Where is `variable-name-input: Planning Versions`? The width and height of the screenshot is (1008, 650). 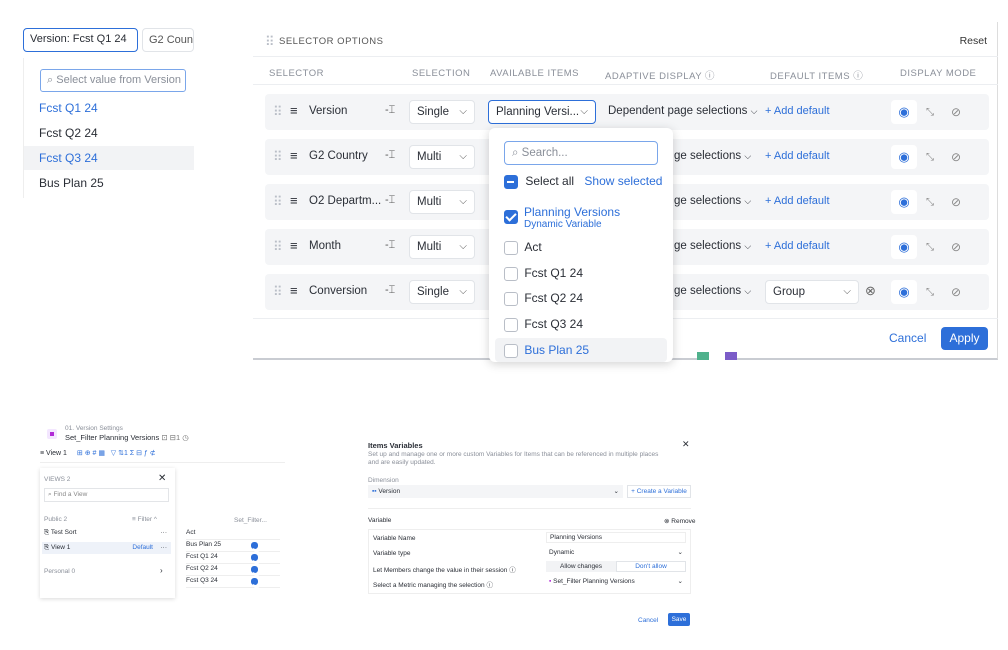 variable-name-input: Planning Versions is located at coordinates (616, 537).